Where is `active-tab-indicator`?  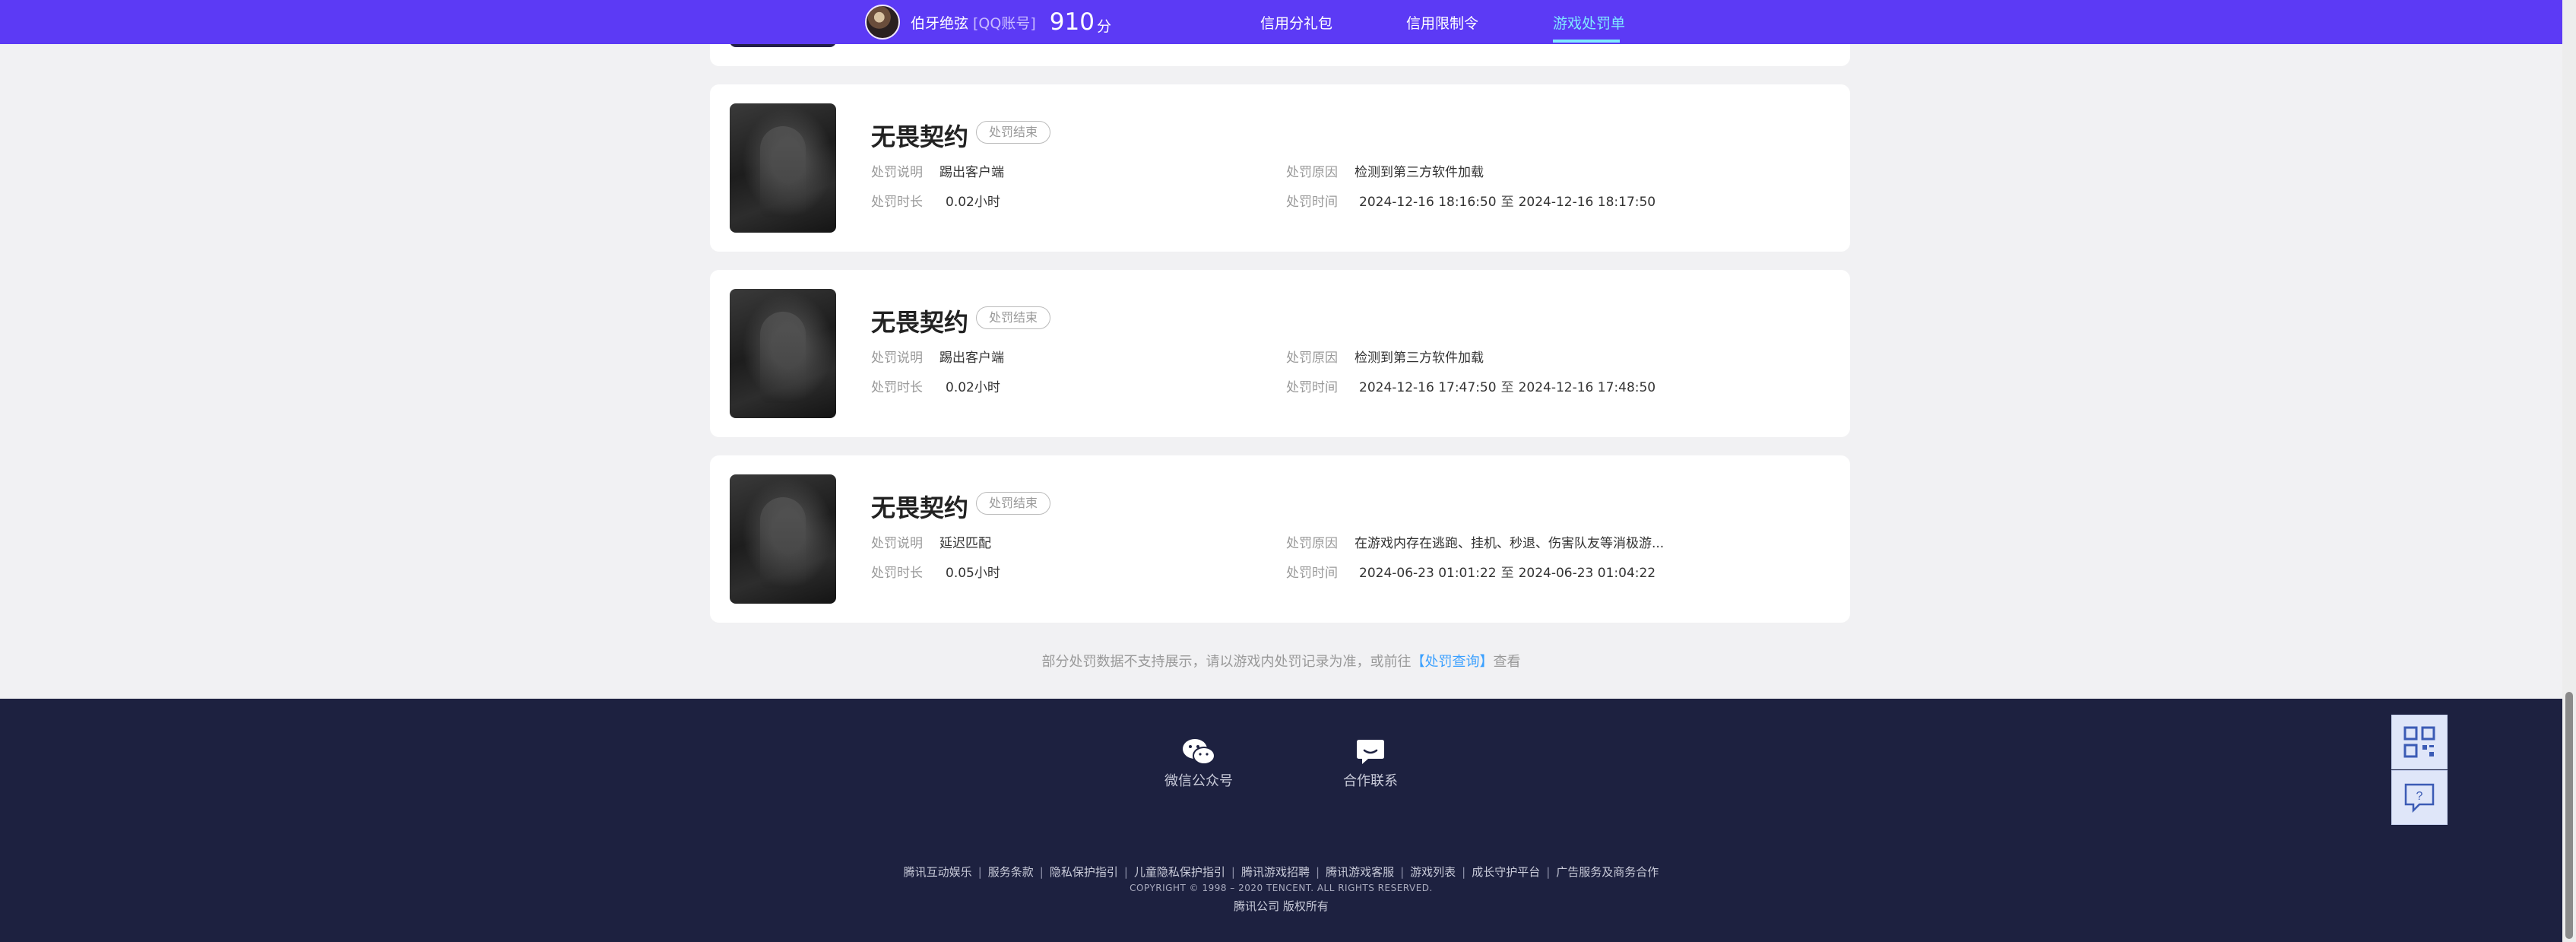 active-tab-indicator is located at coordinates (1586, 41).